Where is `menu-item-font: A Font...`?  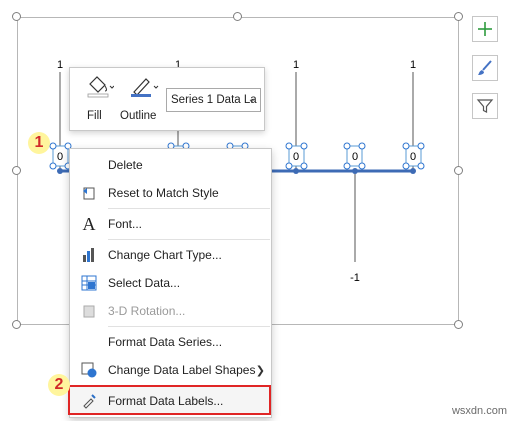 menu-item-font: A Font... is located at coordinates (170, 224).